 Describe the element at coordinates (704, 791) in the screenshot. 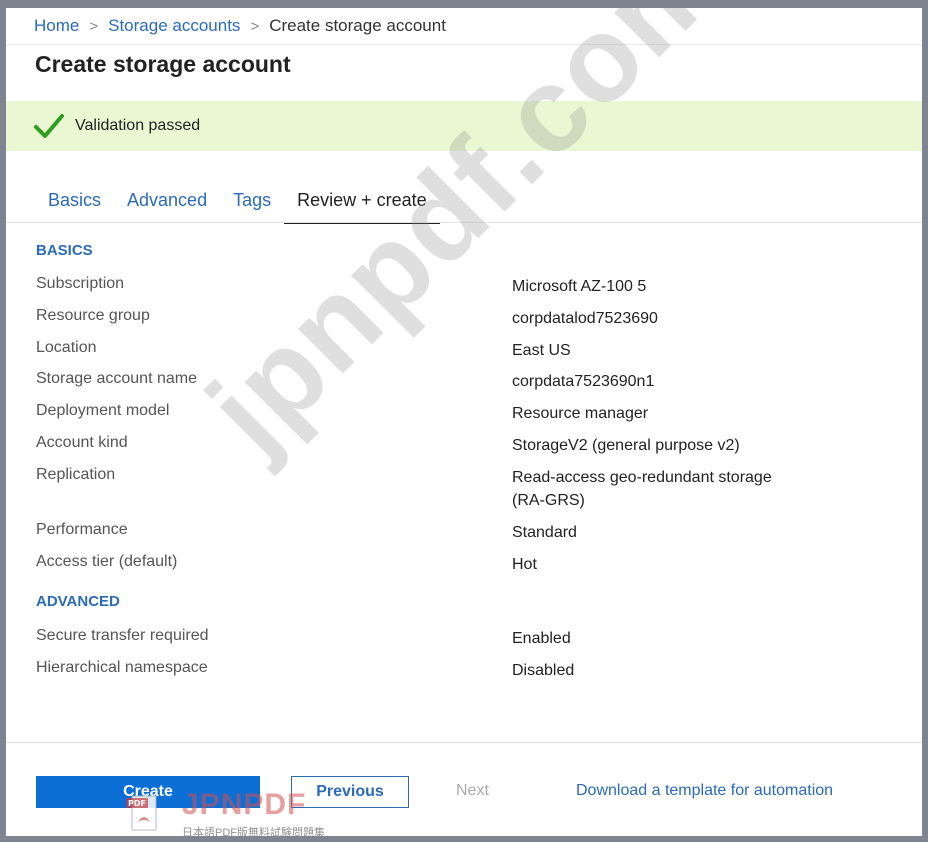

I see `download-template-link: Download a template for automation` at that location.